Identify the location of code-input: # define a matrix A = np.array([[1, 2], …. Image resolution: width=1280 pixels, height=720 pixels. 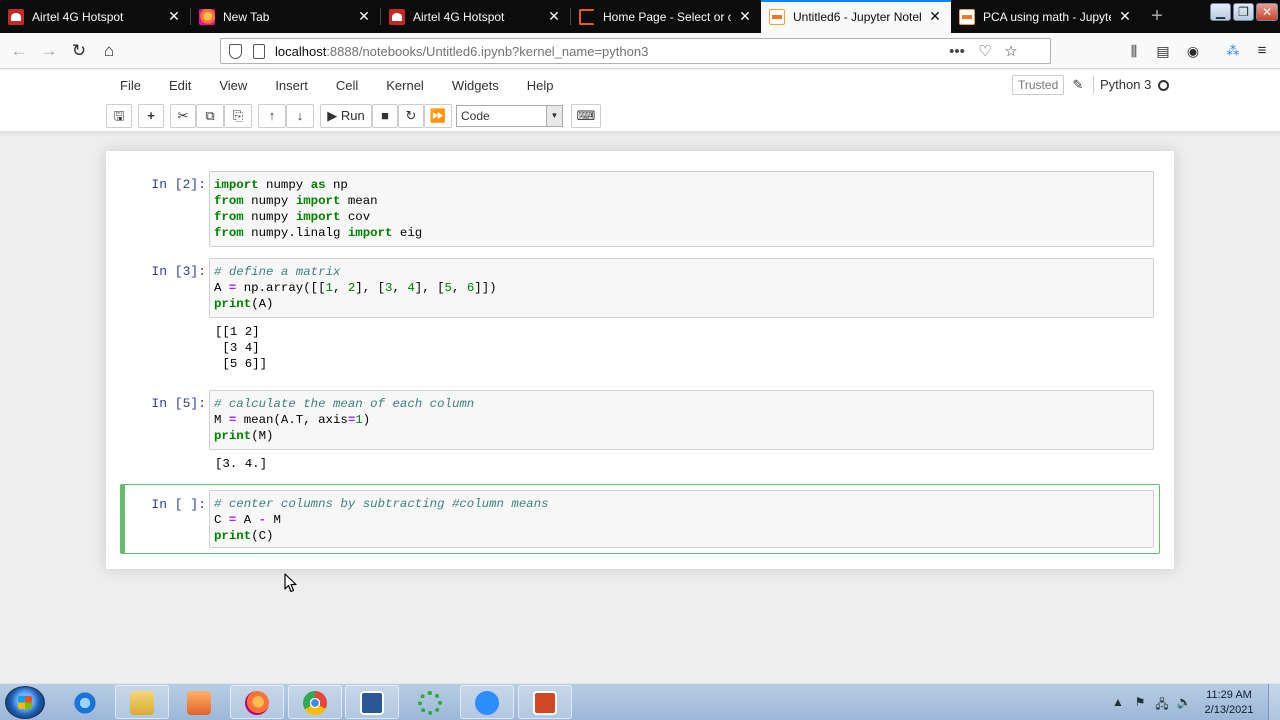
(681, 288).